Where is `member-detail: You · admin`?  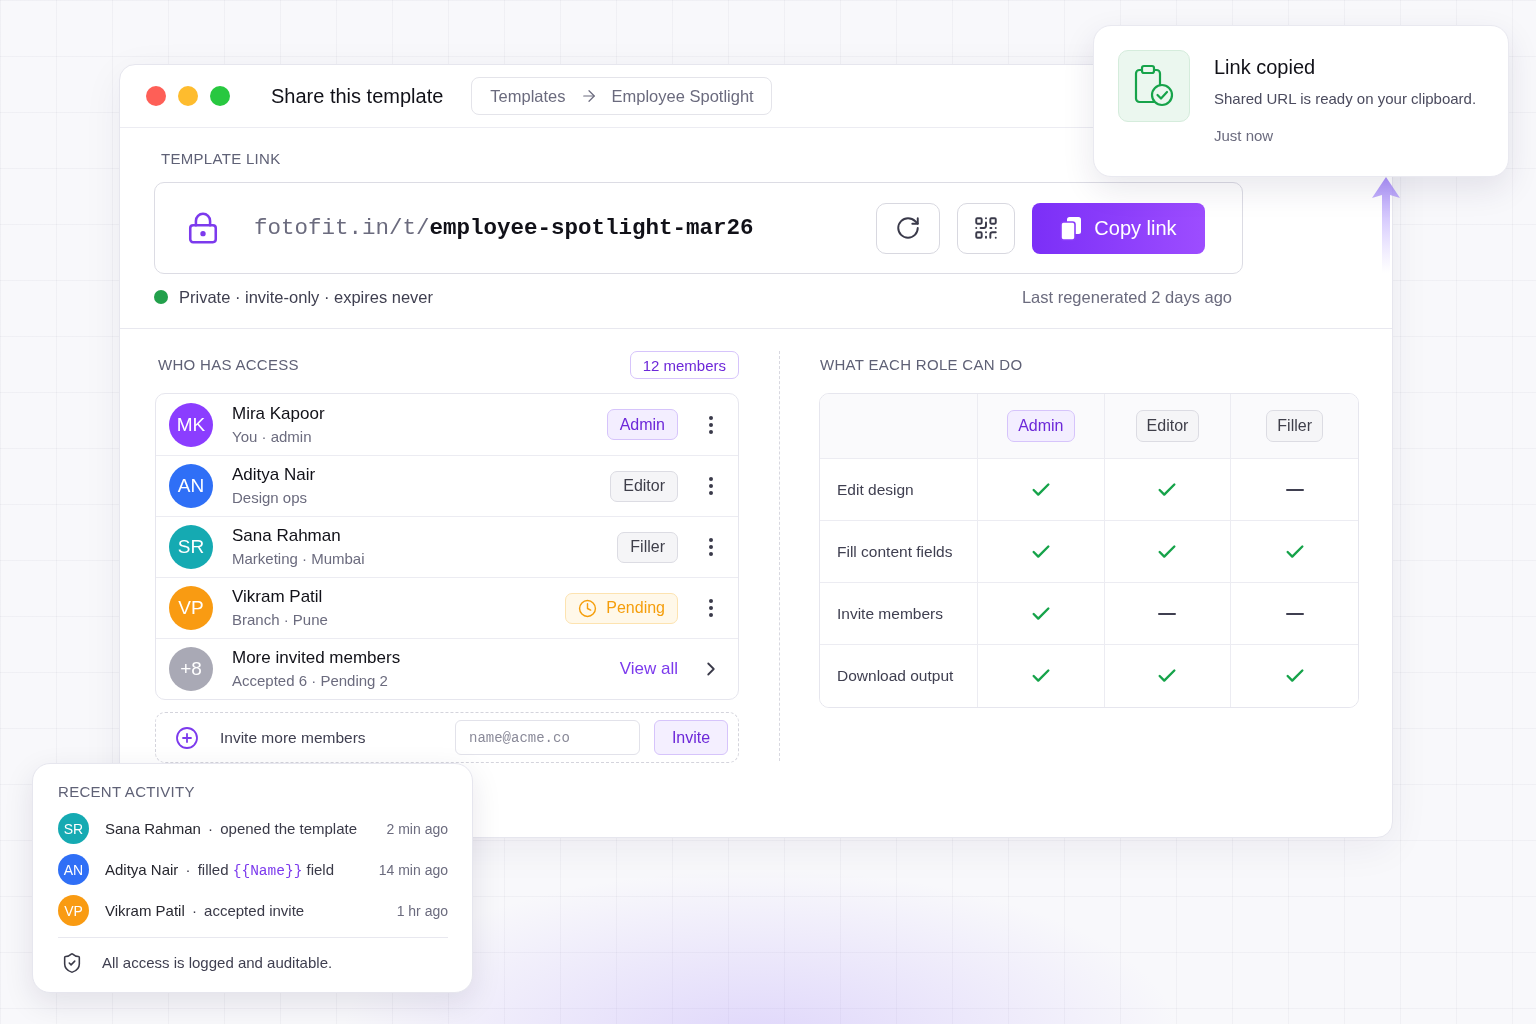 member-detail: You · admin is located at coordinates (272, 436).